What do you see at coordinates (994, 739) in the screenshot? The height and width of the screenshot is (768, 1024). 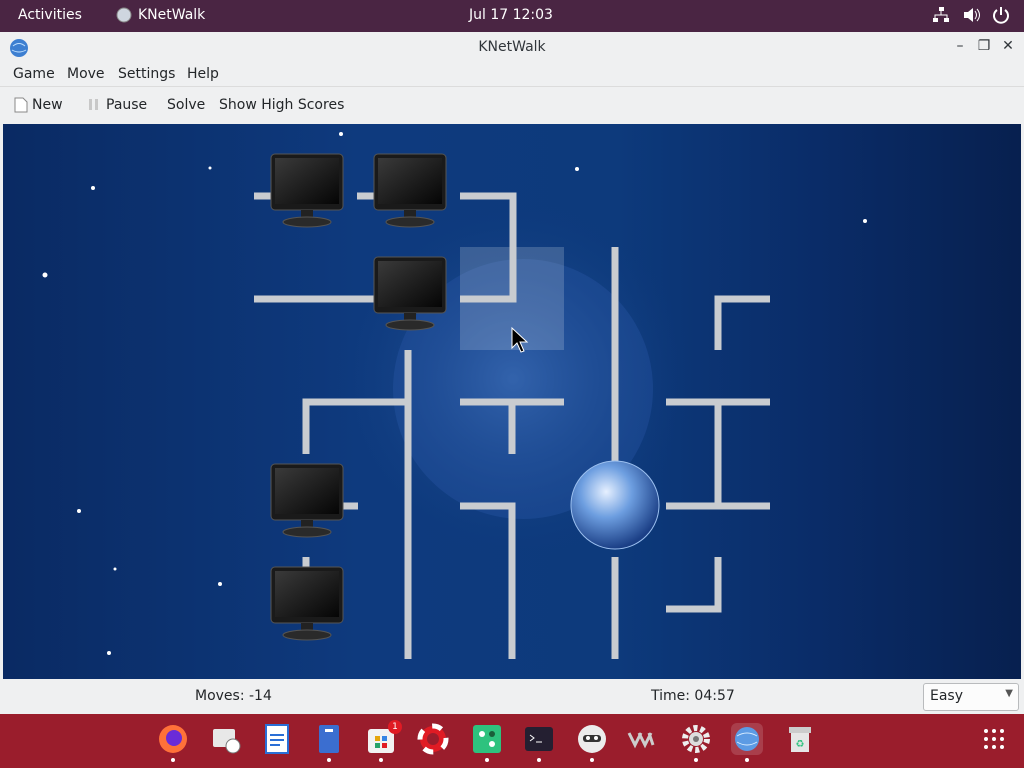 I see `app-grid-icon` at bounding box center [994, 739].